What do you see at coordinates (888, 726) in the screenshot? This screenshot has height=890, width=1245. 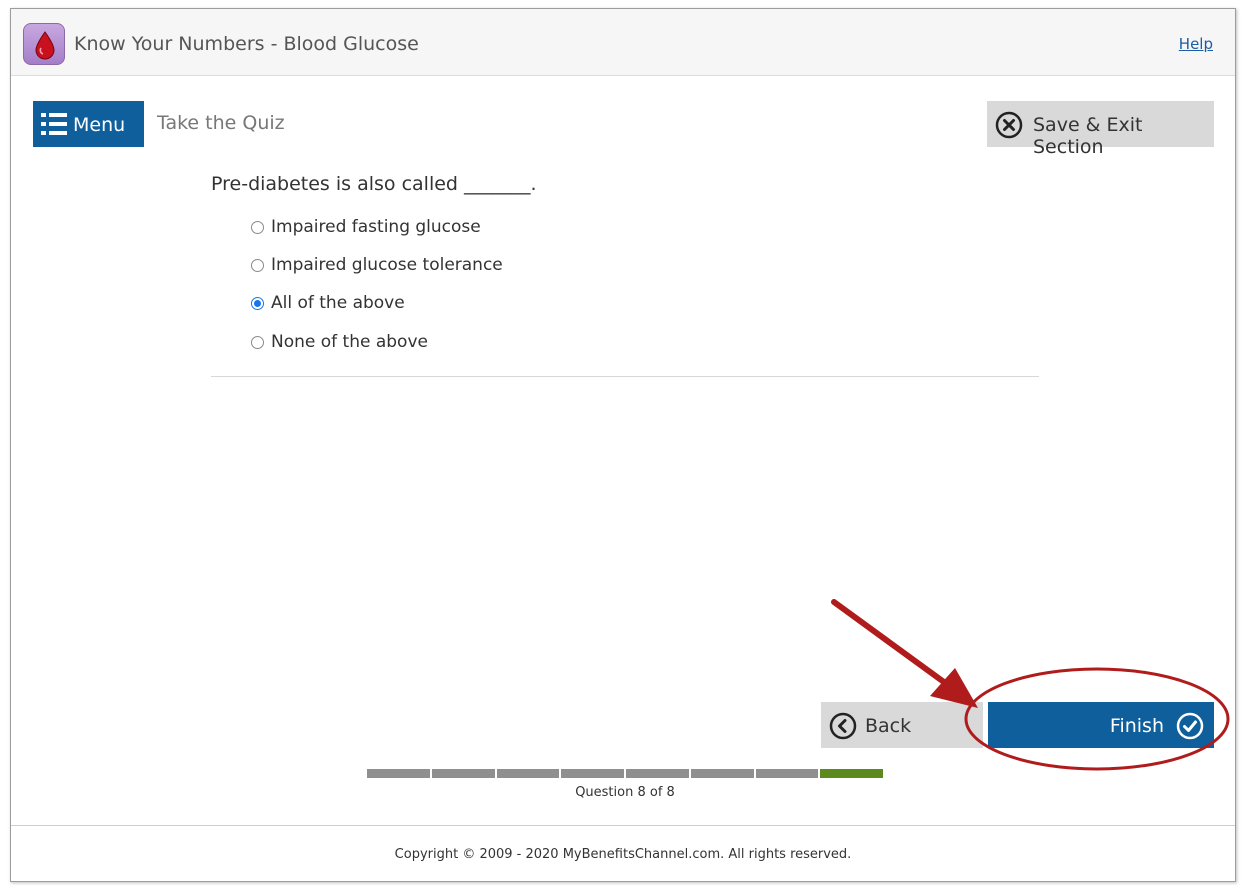 I see `back-label: Back` at bounding box center [888, 726].